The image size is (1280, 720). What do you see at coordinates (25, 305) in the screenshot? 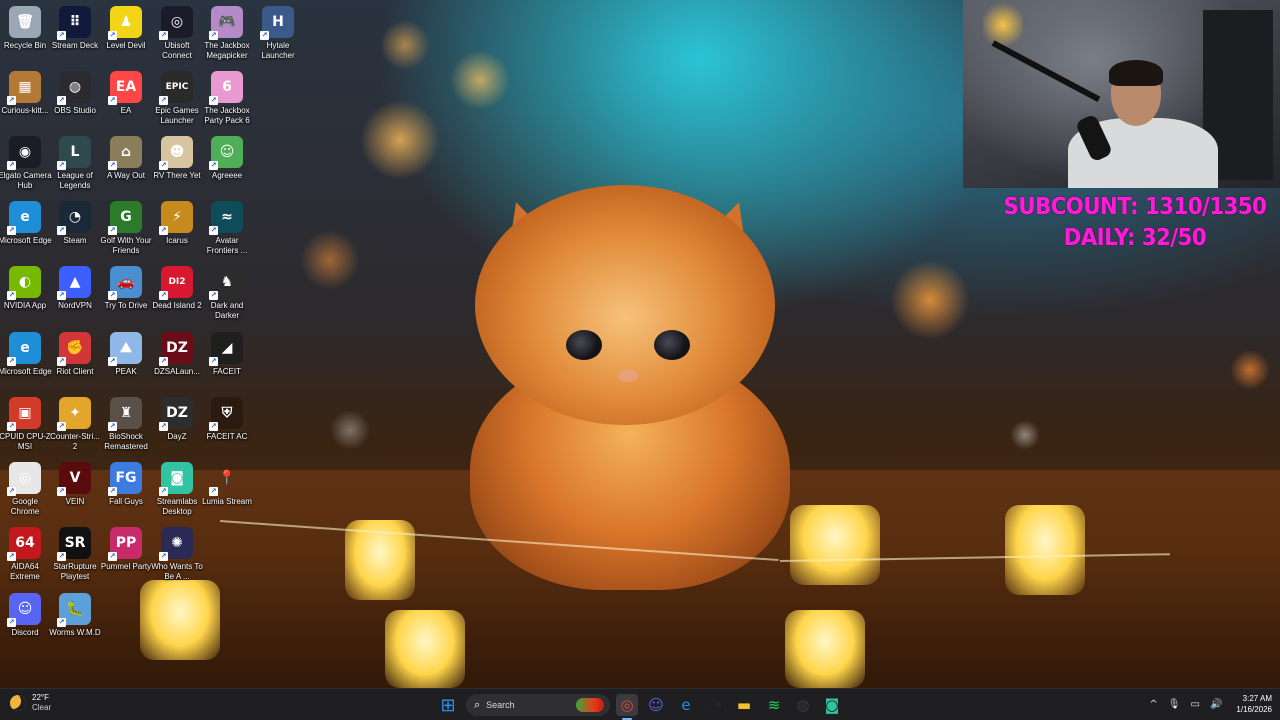
I see `desktop-icon-label: NVIDIA App` at bounding box center [25, 305].